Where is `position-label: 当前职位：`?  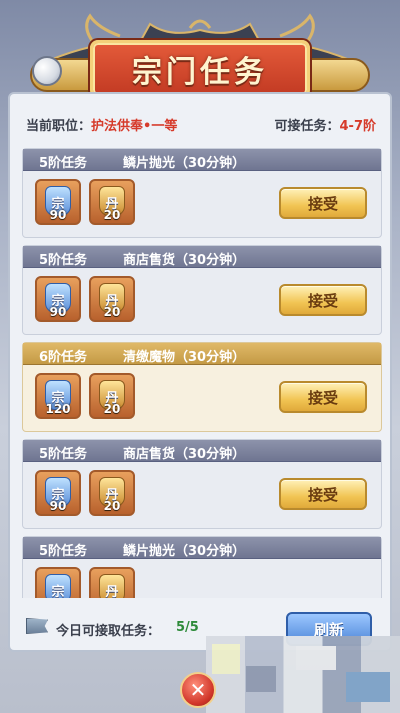 position-label: 当前职位： is located at coordinates (59, 126).